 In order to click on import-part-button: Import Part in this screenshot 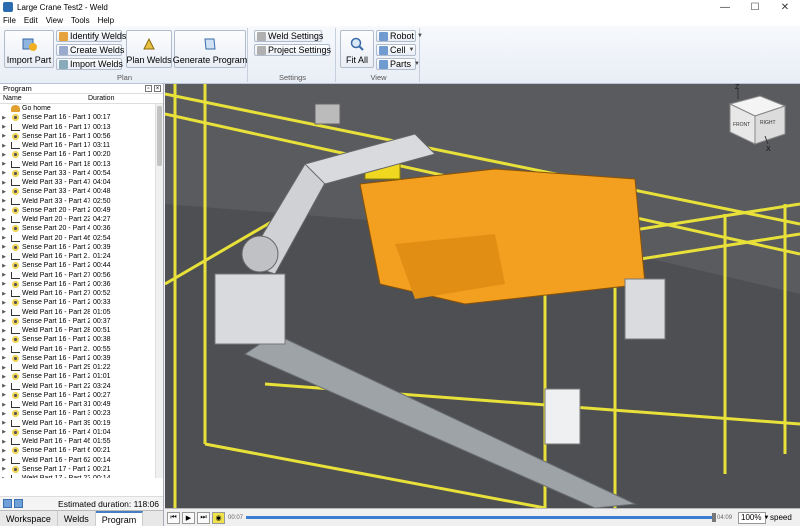, I will do `click(29, 49)`.